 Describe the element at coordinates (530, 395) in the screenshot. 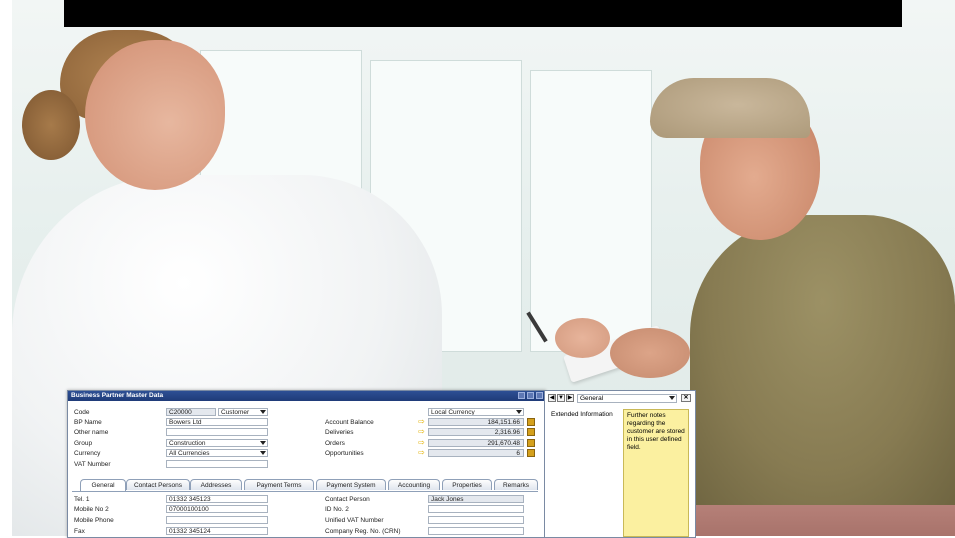

I see `maximize-icon` at that location.